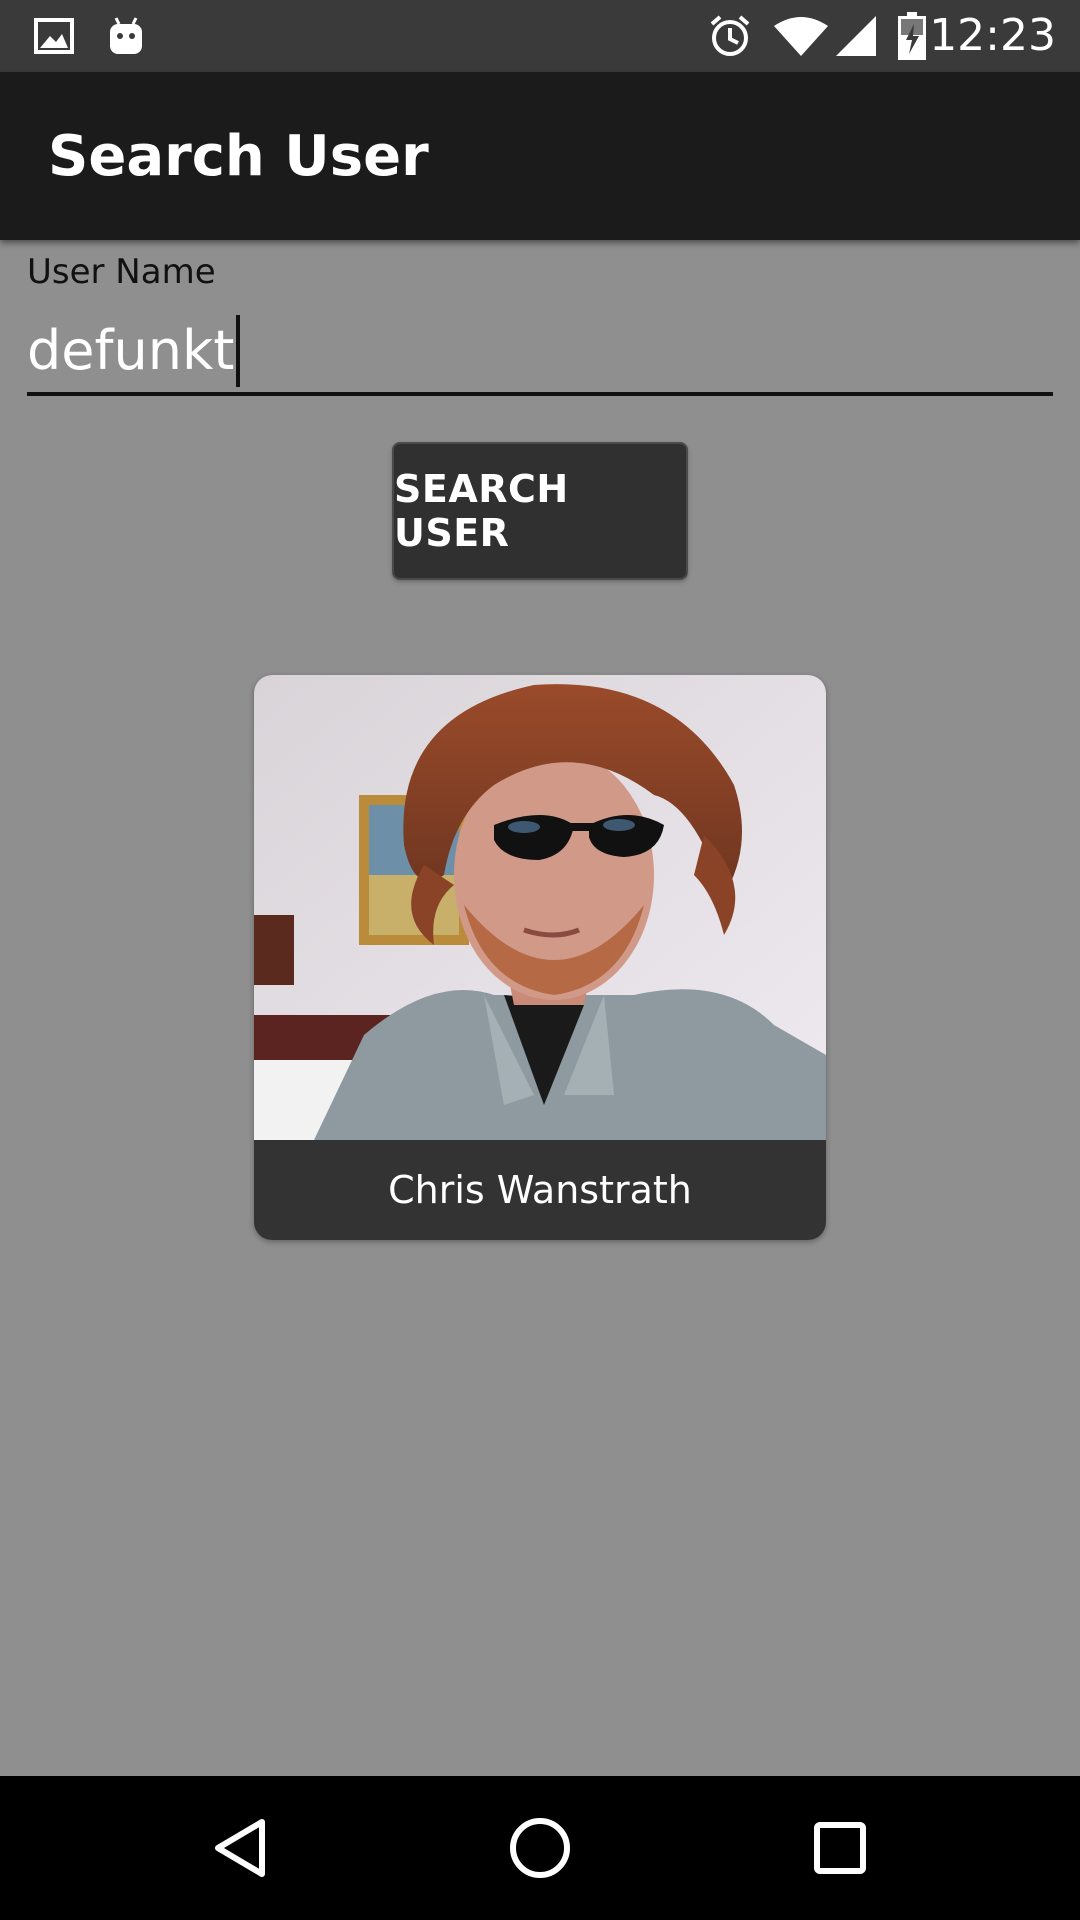 This screenshot has width=1080, height=1920. Describe the element at coordinates (131, 350) in the screenshot. I see `user-name-value: defunkt` at that location.